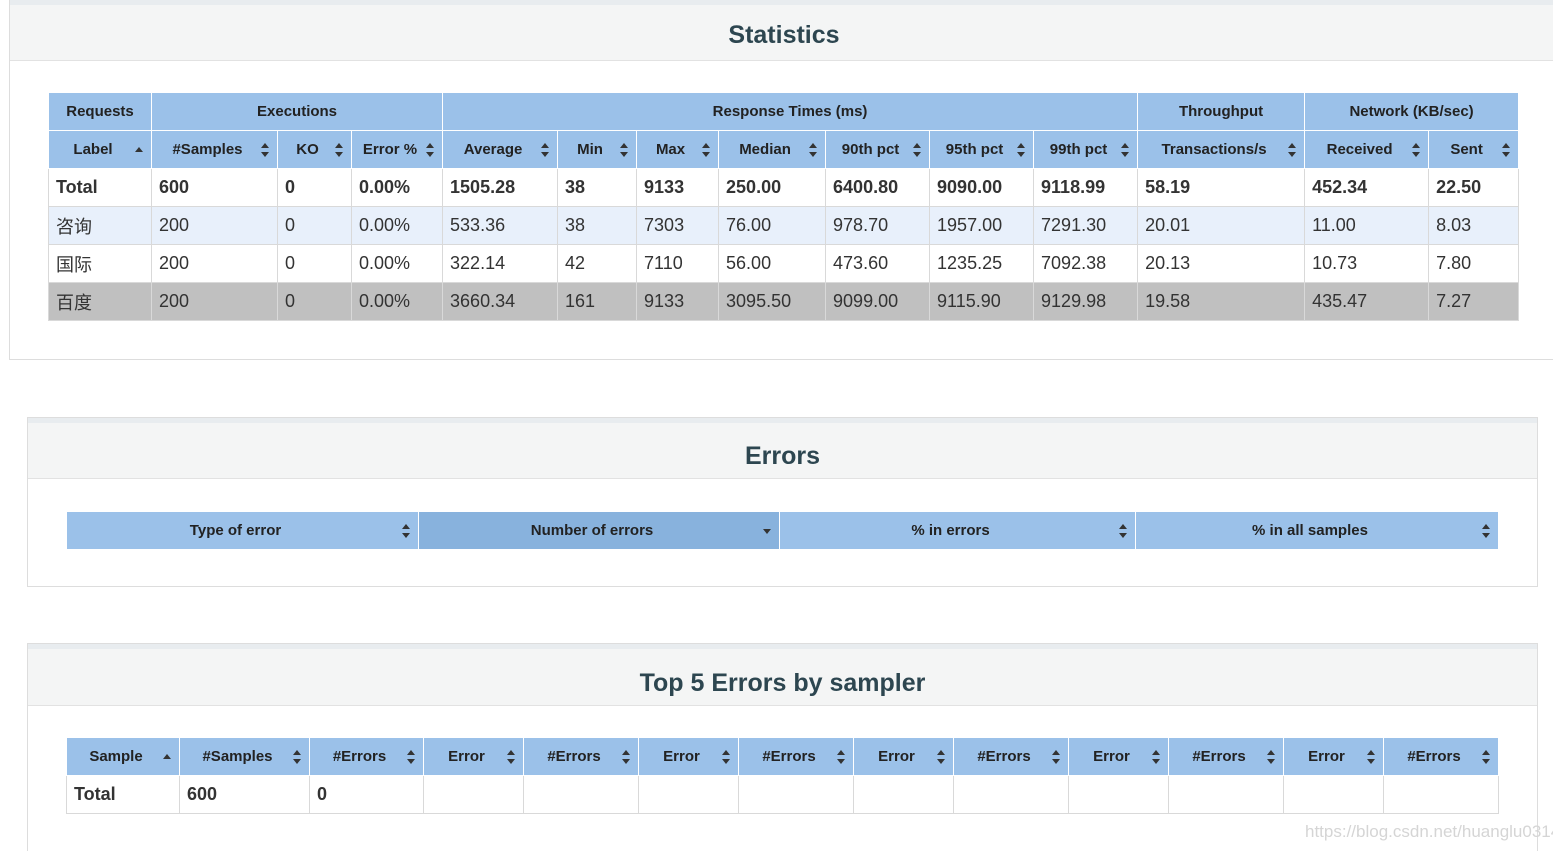 This screenshot has height=851, width=1553. I want to click on column-label: % in all samples, so click(1310, 530).